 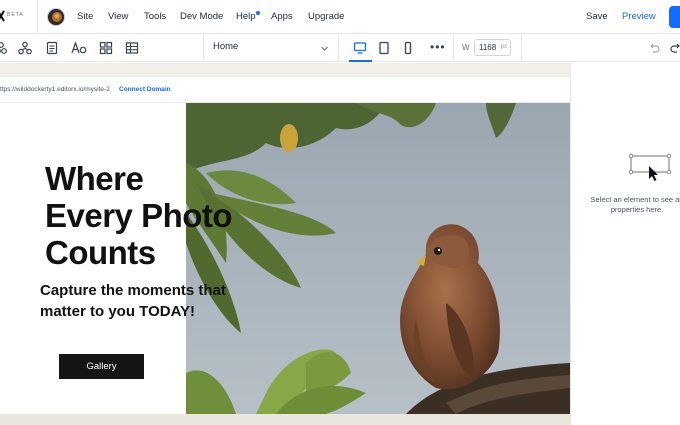 What do you see at coordinates (503, 47) in the screenshot?
I see `width-unit: px` at bounding box center [503, 47].